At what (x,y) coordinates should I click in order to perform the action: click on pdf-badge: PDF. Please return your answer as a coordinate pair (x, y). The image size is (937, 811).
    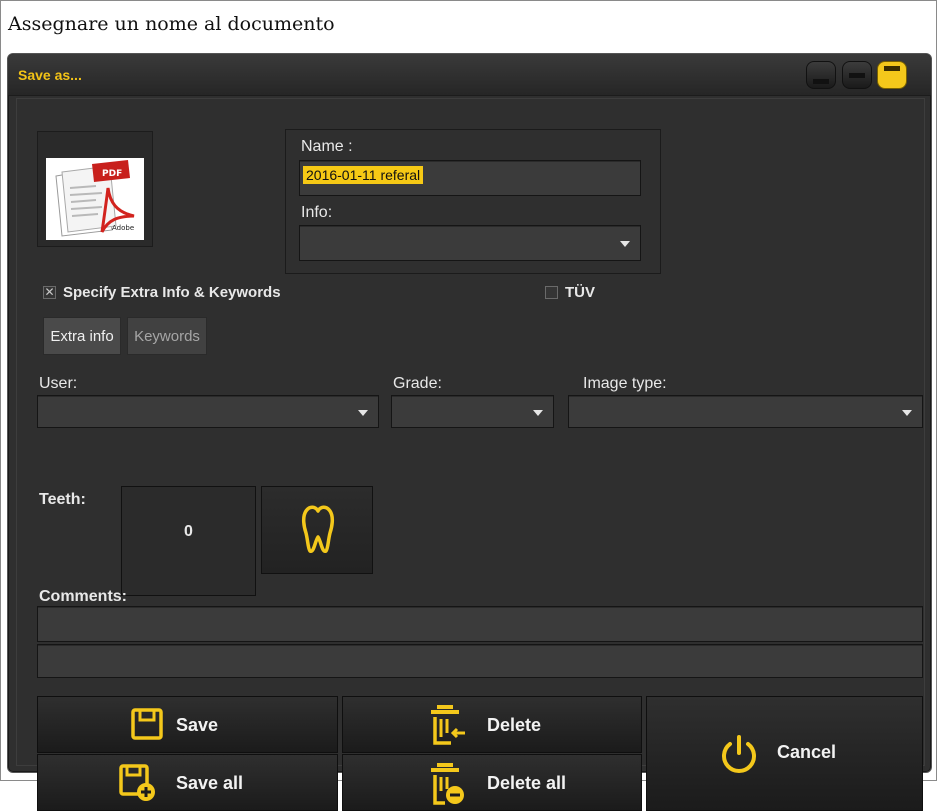
    Looking at the image, I should click on (112, 174).